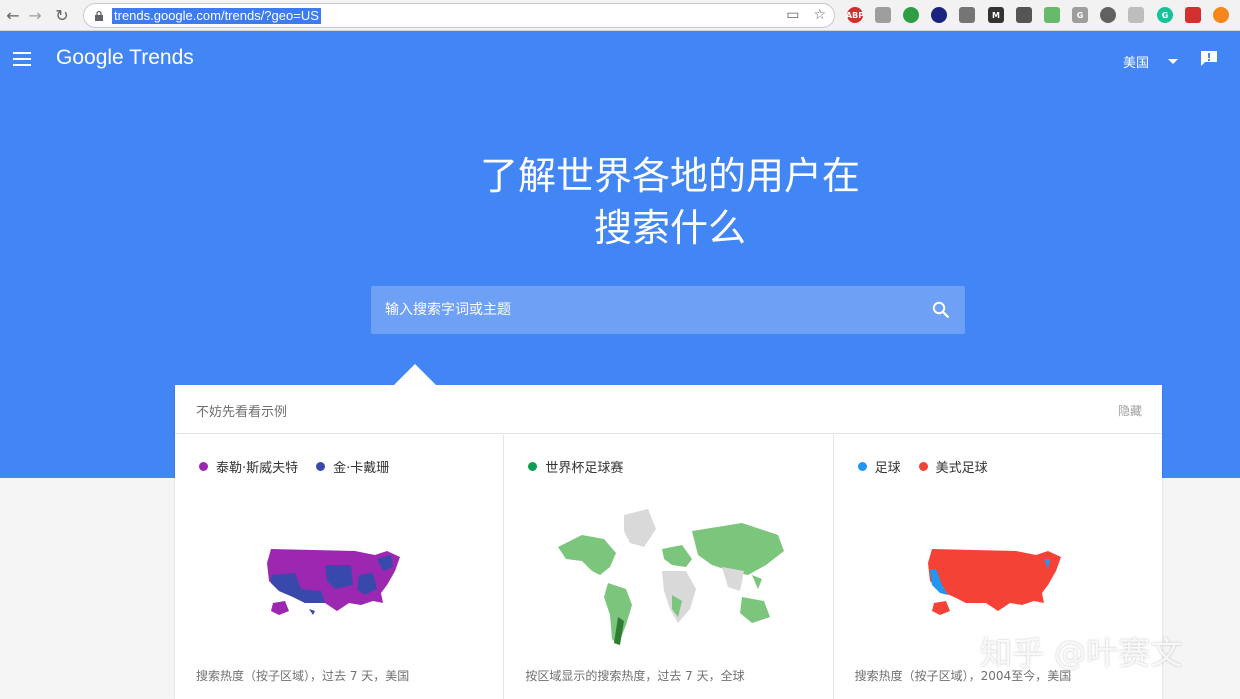 This screenshot has width=1240, height=699. I want to click on headline-line-1: 了解世界各地的用户在, so click(669, 176).